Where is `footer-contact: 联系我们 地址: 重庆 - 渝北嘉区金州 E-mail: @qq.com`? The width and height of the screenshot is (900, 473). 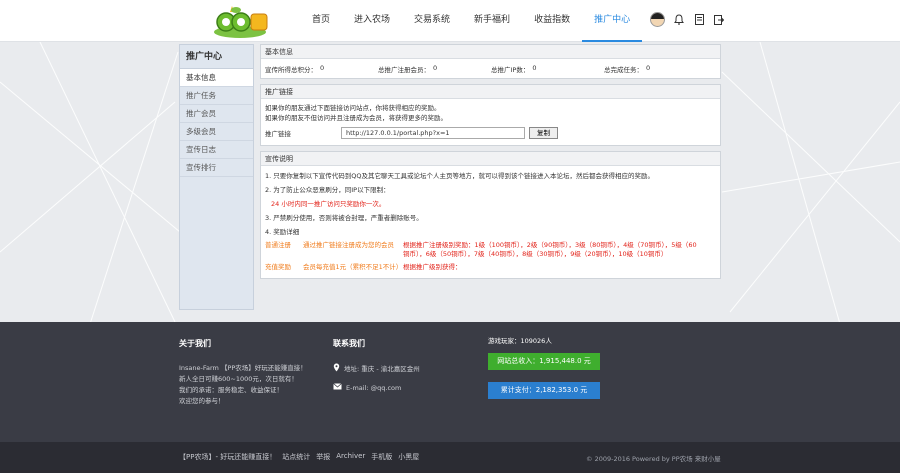 footer-contact: 联系我们 地址: 重庆 - 渝北嘉区金州 E-mail: @qq.com is located at coordinates (376, 366).